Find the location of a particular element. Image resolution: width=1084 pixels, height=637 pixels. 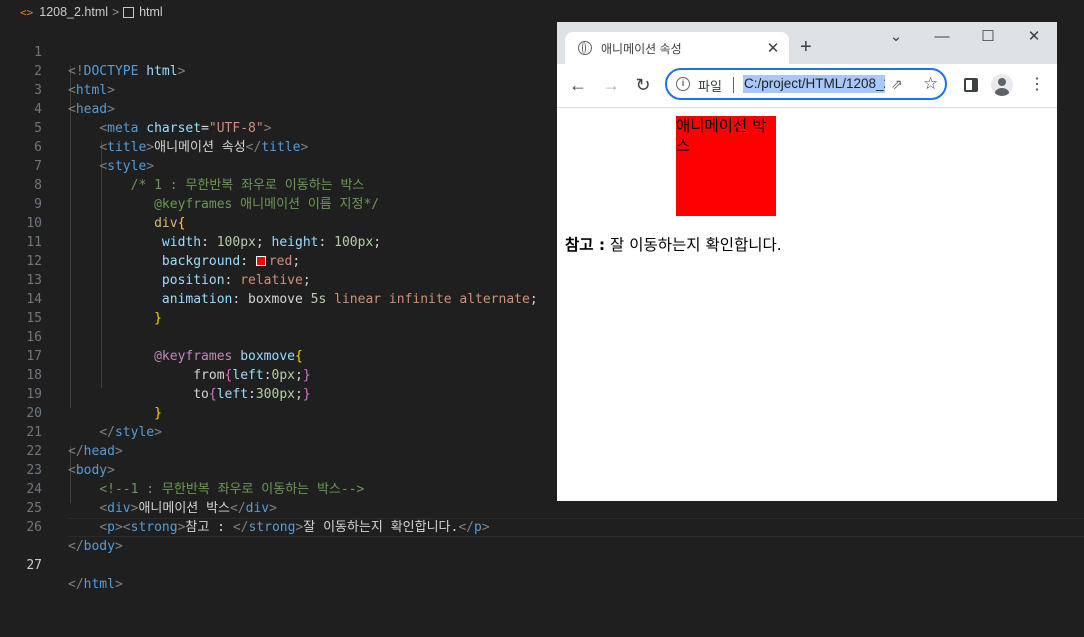

info-icon: i is located at coordinates (683, 84).